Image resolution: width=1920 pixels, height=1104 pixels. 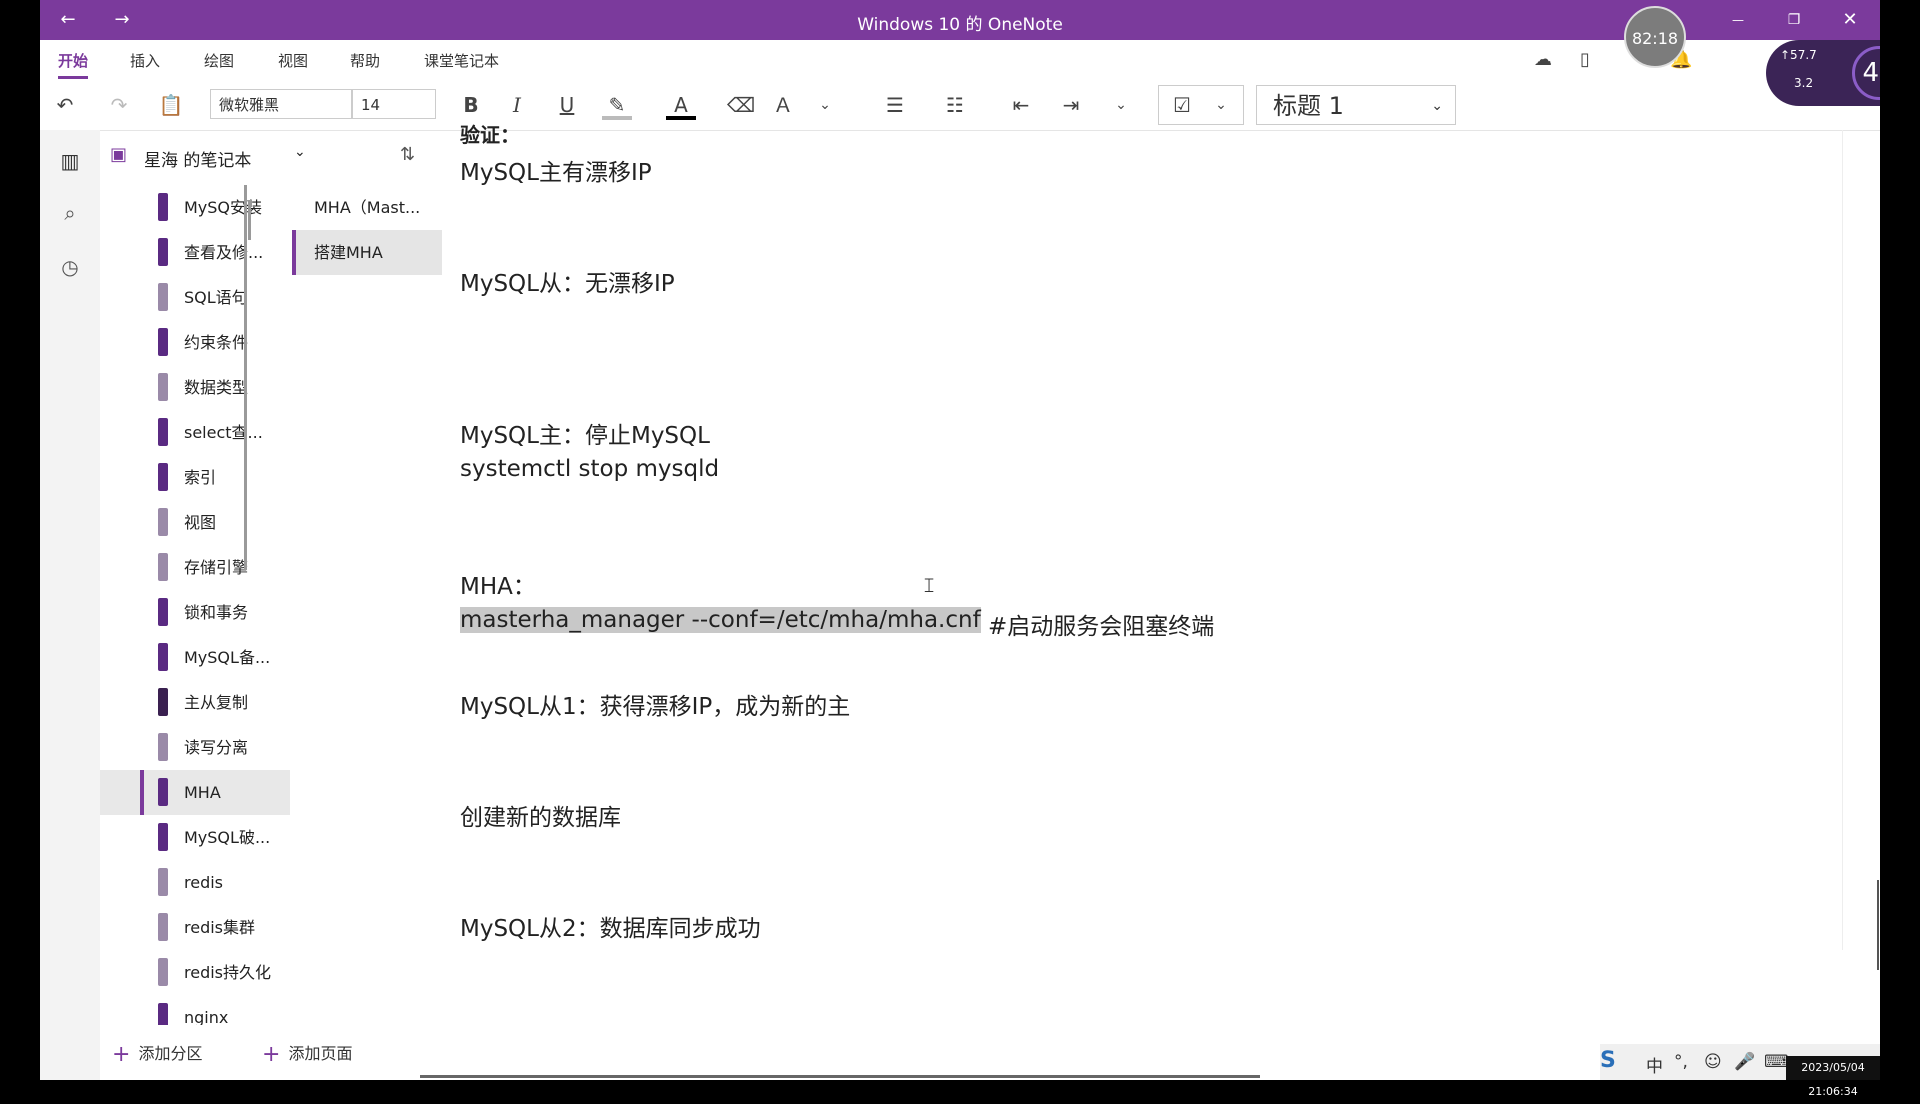 I want to click on title-bar: ← → Windows 10 的 OneNote — ❐ ✕, so click(x=960, y=20).